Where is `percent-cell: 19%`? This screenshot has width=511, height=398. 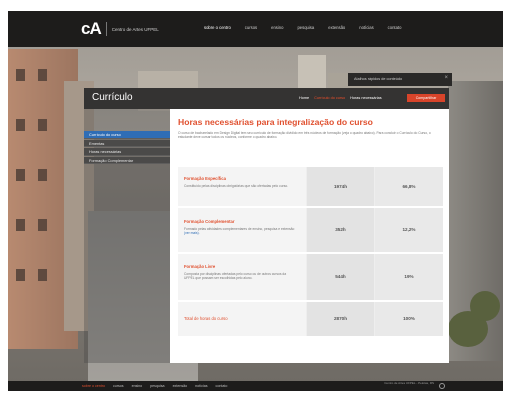
percent-cell: 19% is located at coordinates (409, 277).